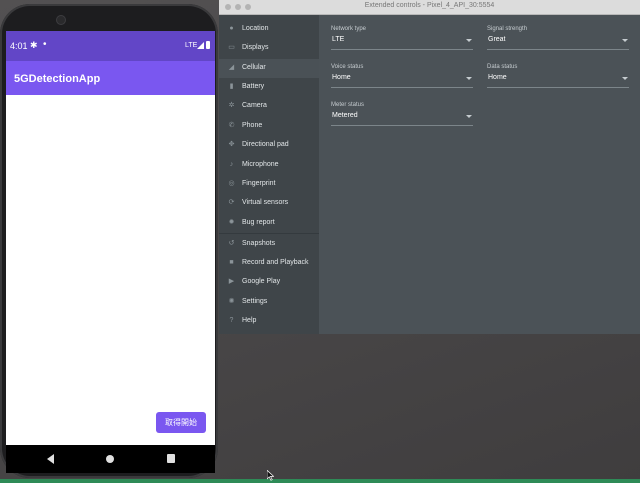 This screenshot has height=483, width=640. I want to click on status-time: 4:01, so click(19, 46).